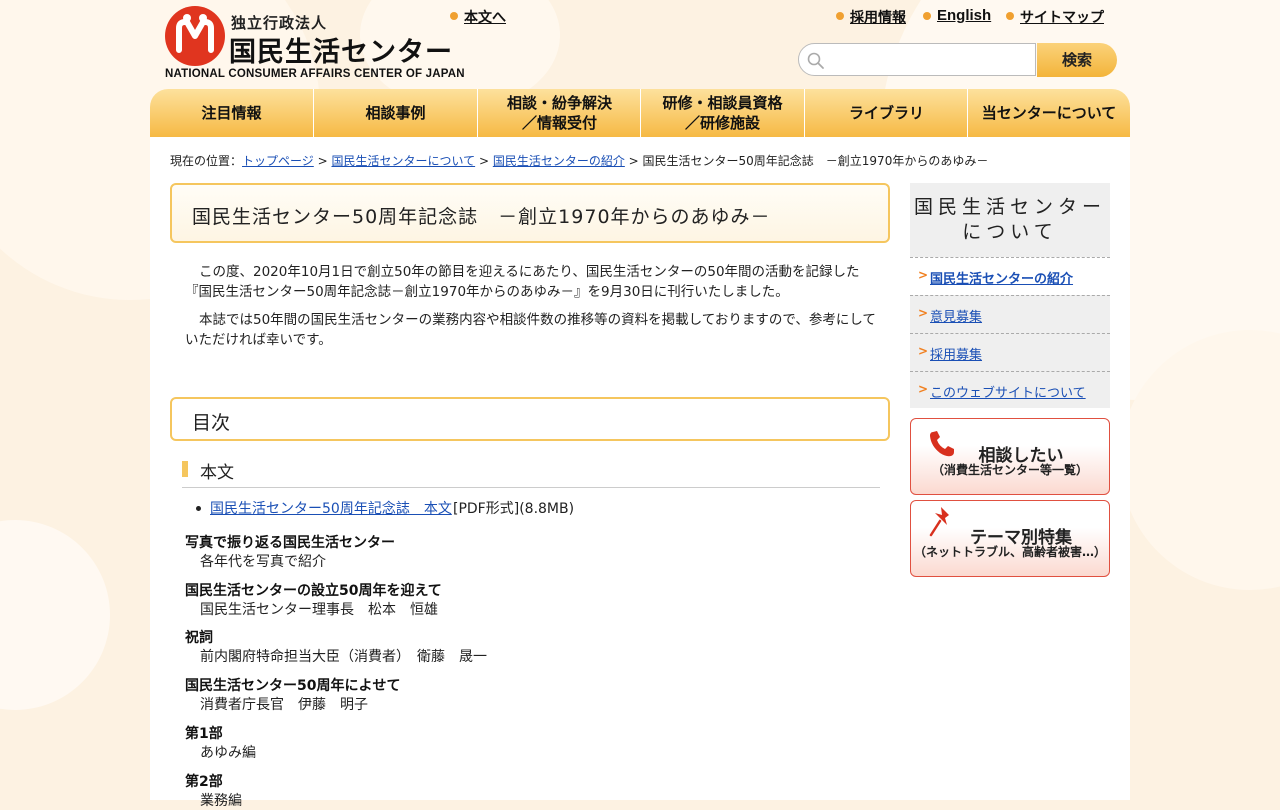  I want to click on section-description: 業務編, so click(221, 801).